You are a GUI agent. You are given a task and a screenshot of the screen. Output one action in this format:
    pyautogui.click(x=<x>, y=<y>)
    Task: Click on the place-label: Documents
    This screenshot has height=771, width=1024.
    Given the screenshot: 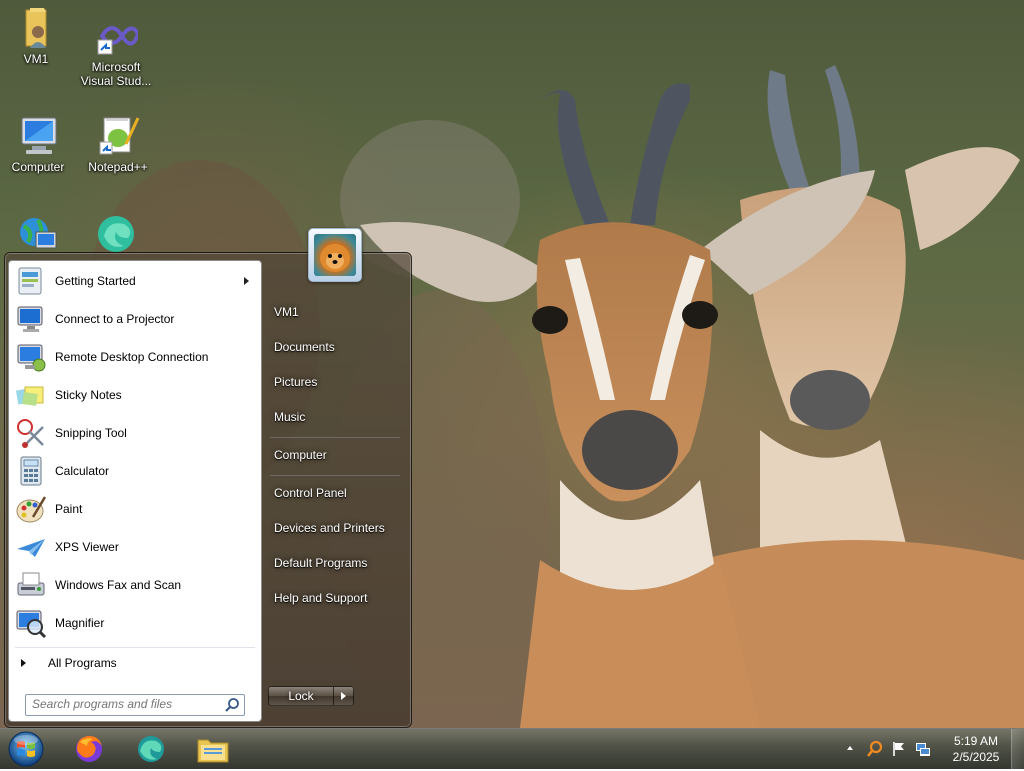 What is the action you would take?
    pyautogui.click(x=304, y=347)
    